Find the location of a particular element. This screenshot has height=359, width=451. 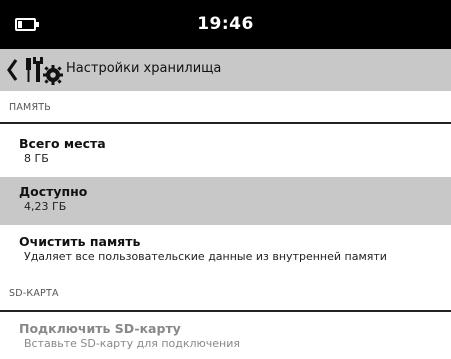

status-clock: 19:46 is located at coordinates (225, 24).